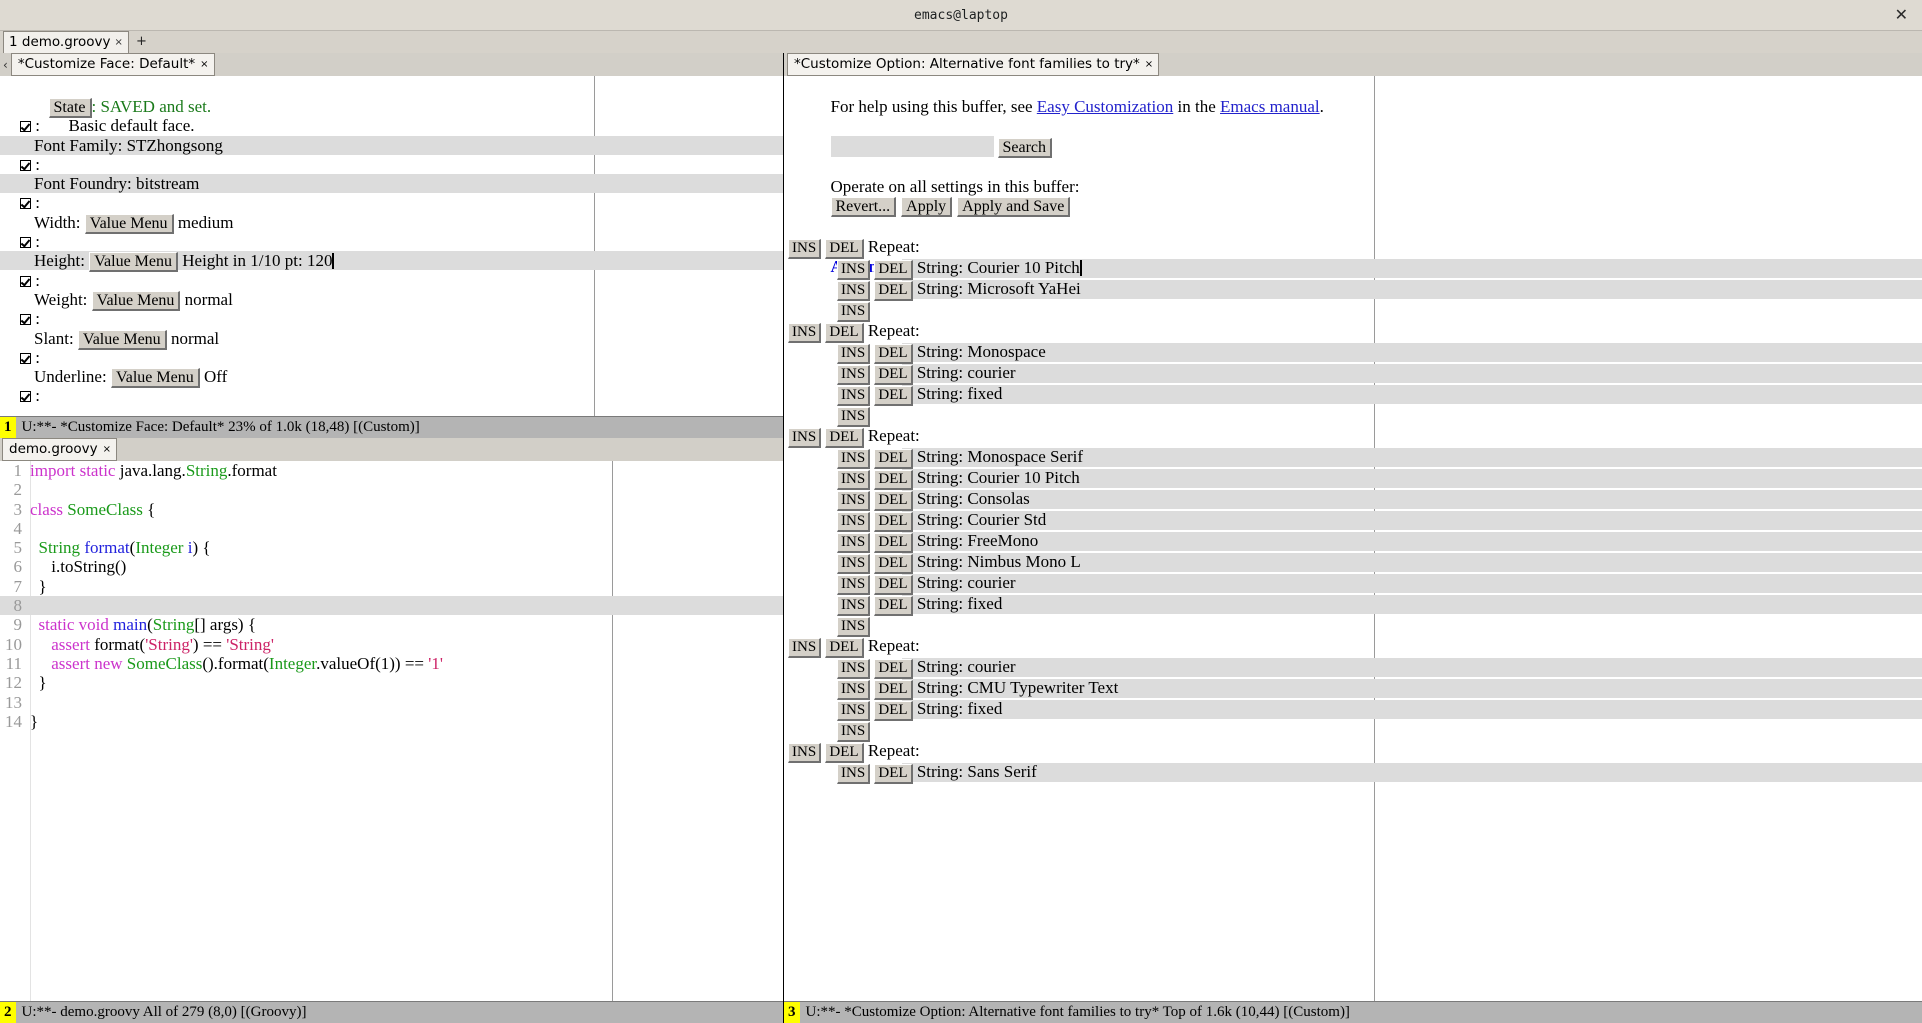 This screenshot has width=1922, height=1023. Describe the element at coordinates (391, 606) in the screenshot. I see `code-line: 8` at that location.